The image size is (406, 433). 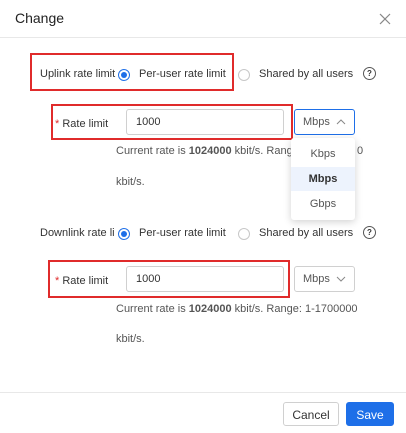 I want to click on uplink-unit-select: Mbps, so click(x=324, y=122).